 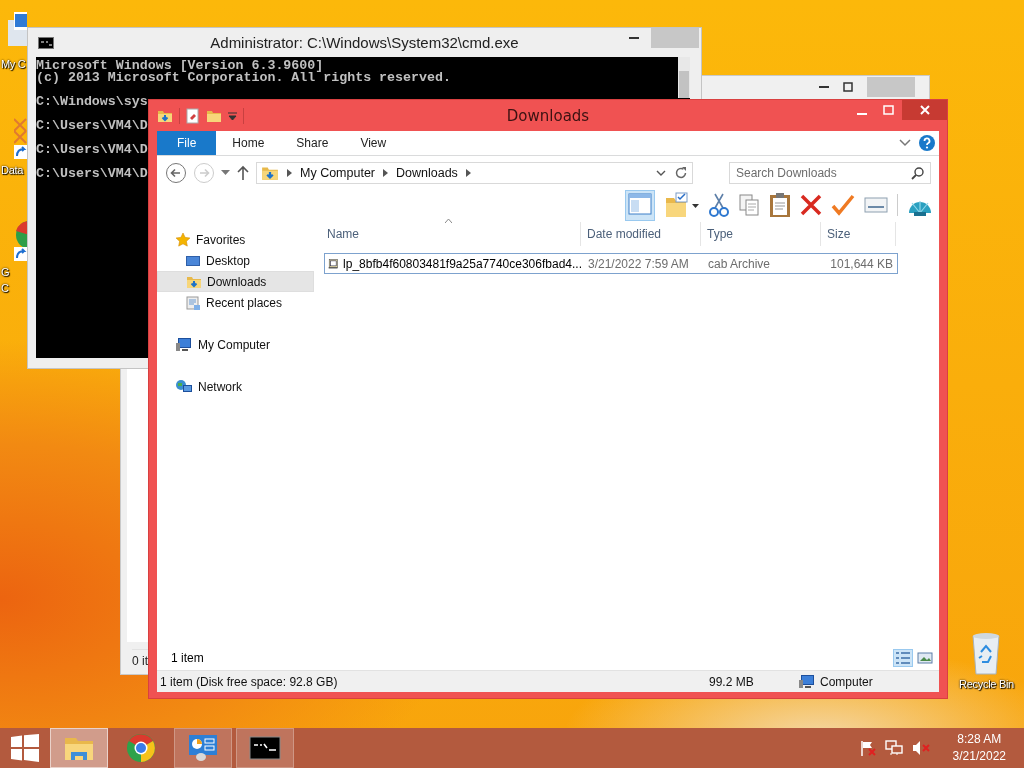 What do you see at coordinates (780, 205) in the screenshot?
I see `clipboard-icon` at bounding box center [780, 205].